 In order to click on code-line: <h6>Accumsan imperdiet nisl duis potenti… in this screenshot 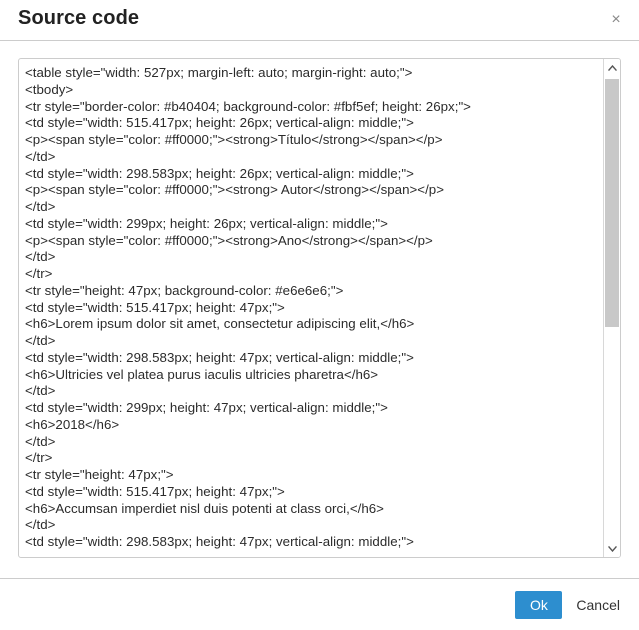, I will do `click(204, 508)`.